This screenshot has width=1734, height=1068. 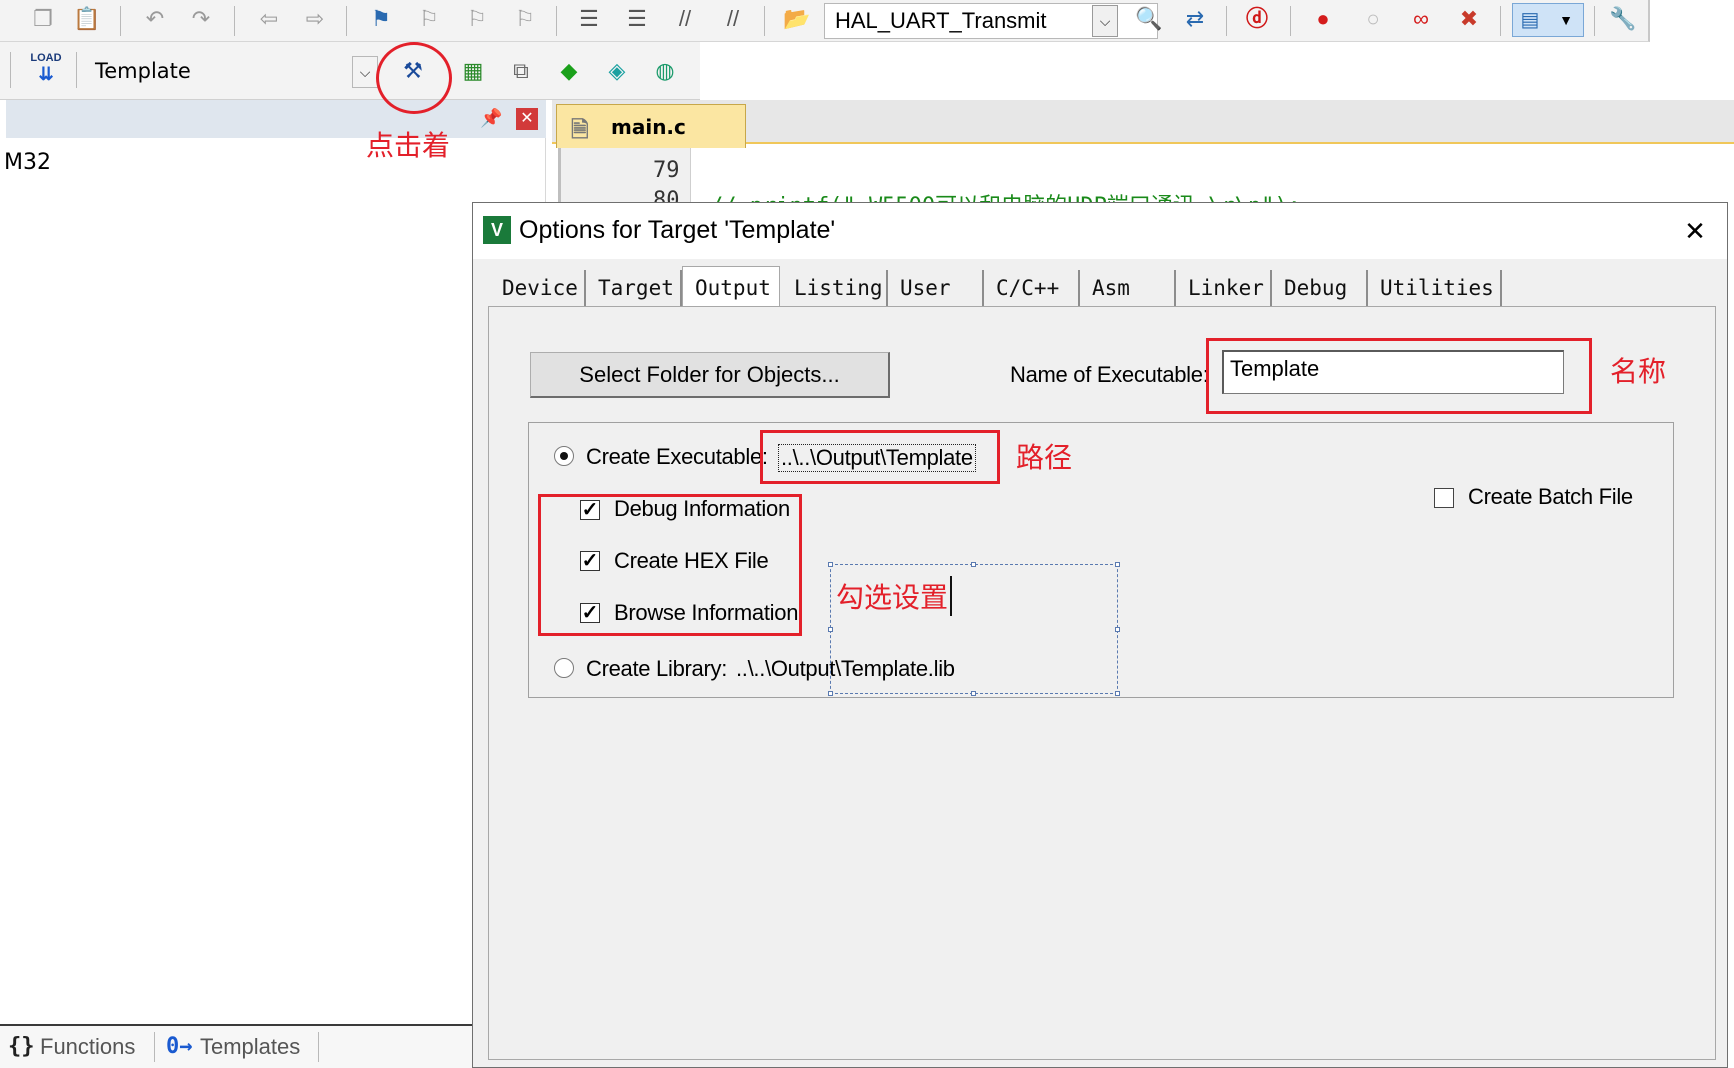 What do you see at coordinates (648, 126) in the screenshot?
I see `editor-tab-label: main.c` at bounding box center [648, 126].